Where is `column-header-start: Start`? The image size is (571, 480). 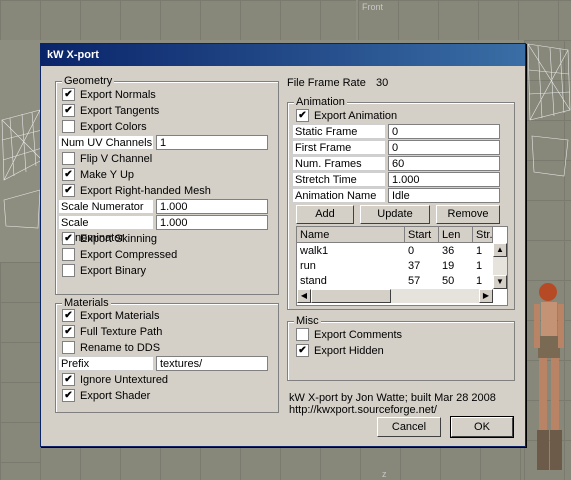
column-header-start: Start is located at coordinates (422, 235).